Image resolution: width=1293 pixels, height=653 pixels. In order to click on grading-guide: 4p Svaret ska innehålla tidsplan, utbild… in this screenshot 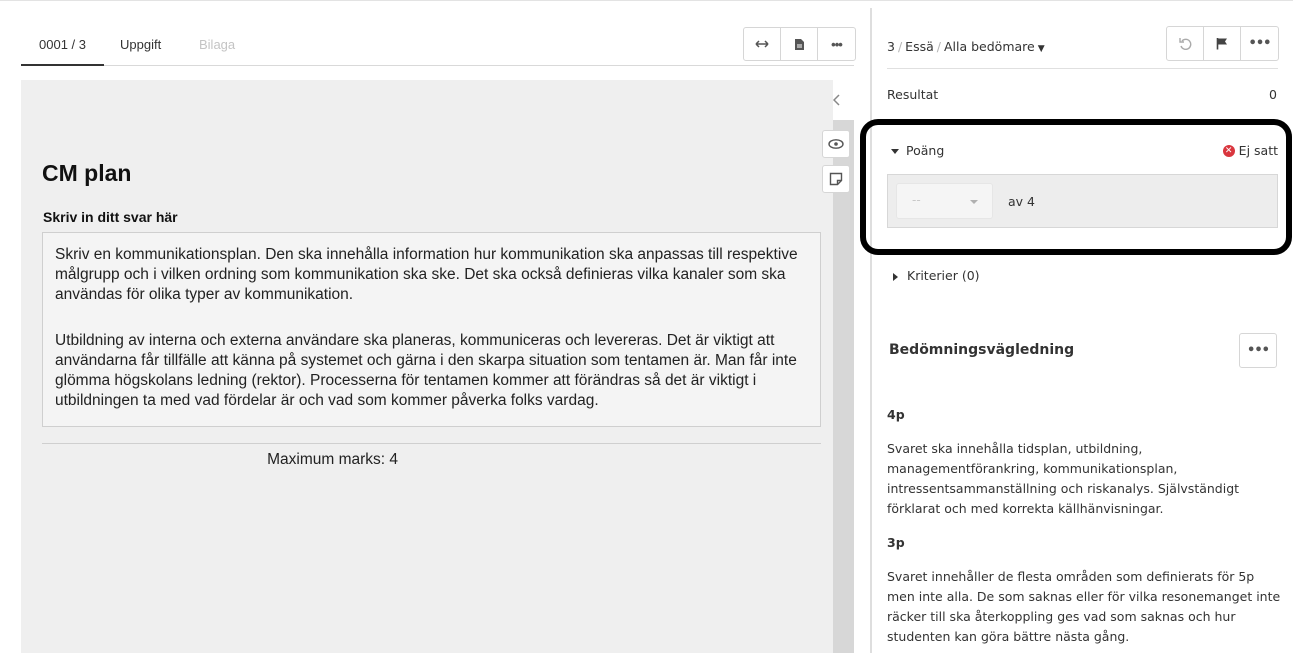, I will do `click(1084, 529)`.